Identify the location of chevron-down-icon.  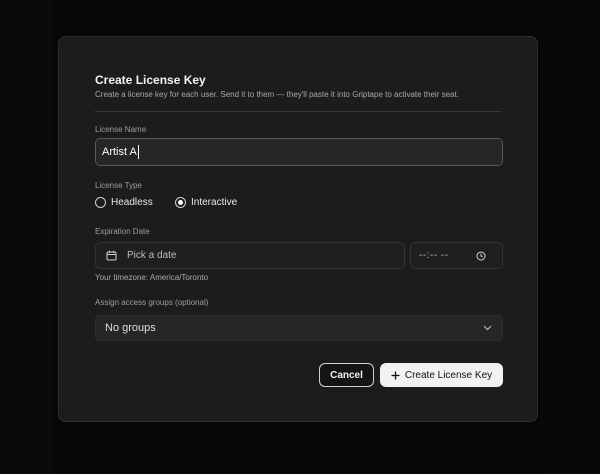
(487, 328).